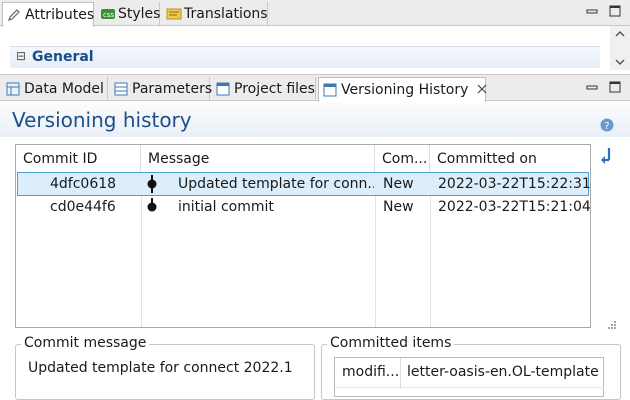 The height and width of the screenshot is (400, 630). What do you see at coordinates (64, 89) in the screenshot?
I see `tab-data-model-label: Data Model` at bounding box center [64, 89].